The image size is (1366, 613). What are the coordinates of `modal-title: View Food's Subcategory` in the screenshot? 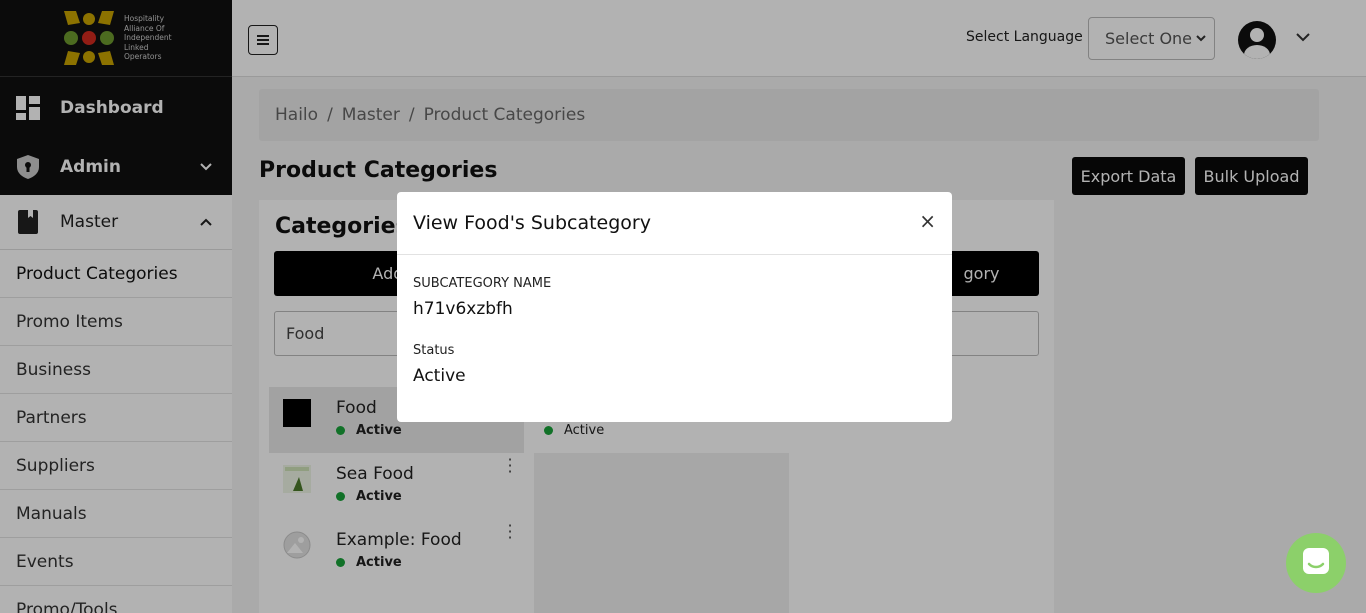 It's located at (532, 223).